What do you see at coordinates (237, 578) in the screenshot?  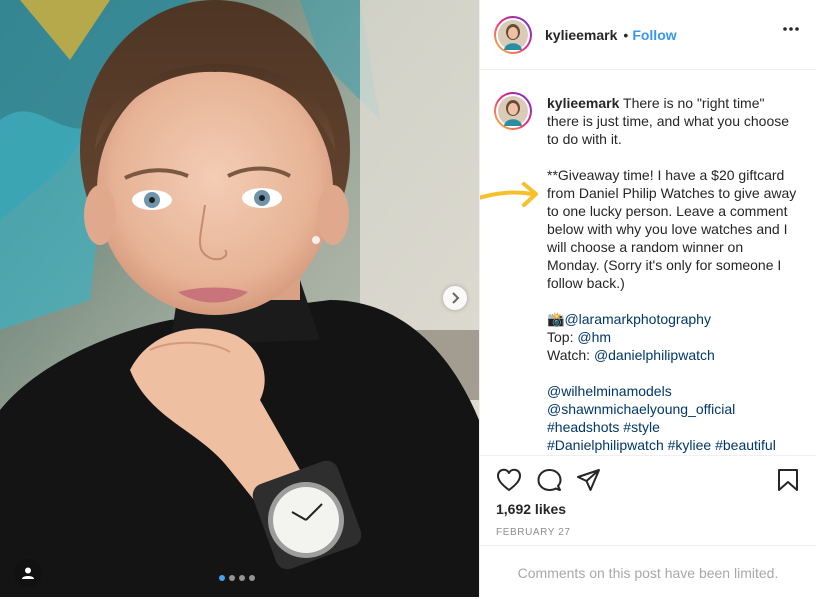 I see `carousel-indicator` at bounding box center [237, 578].